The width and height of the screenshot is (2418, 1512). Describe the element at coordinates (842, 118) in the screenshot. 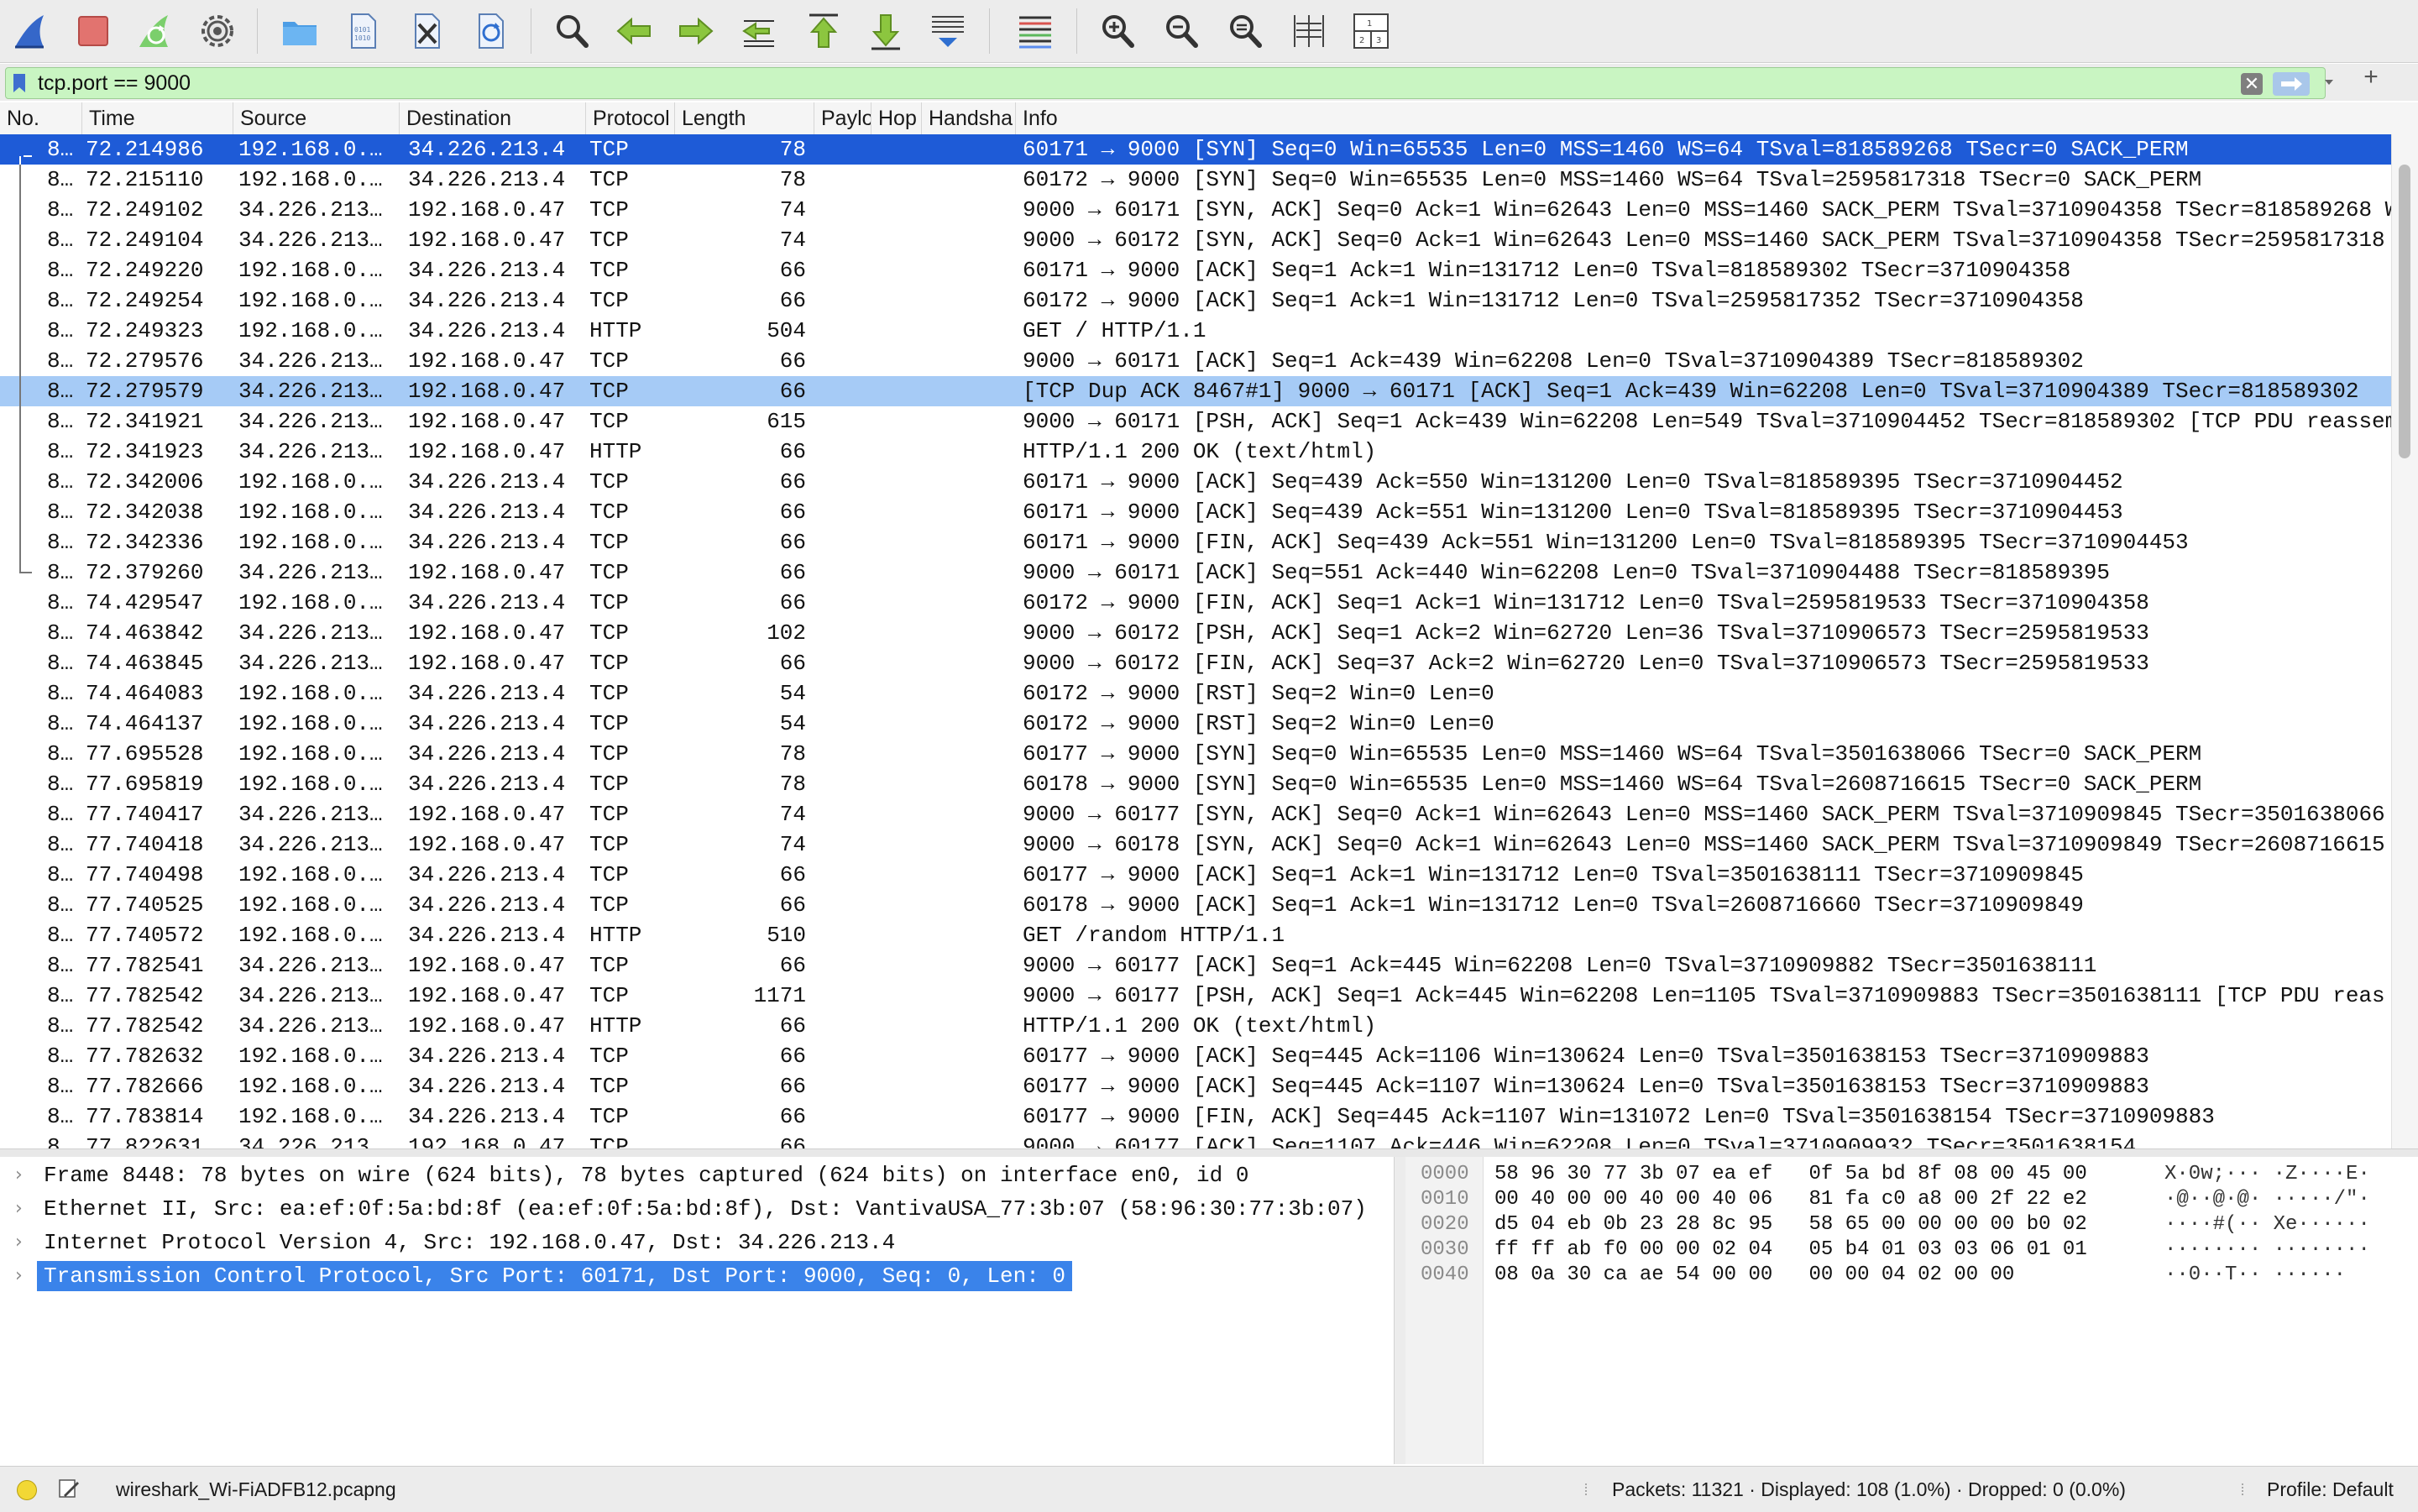

I see `column-header-payload: Paylo` at that location.